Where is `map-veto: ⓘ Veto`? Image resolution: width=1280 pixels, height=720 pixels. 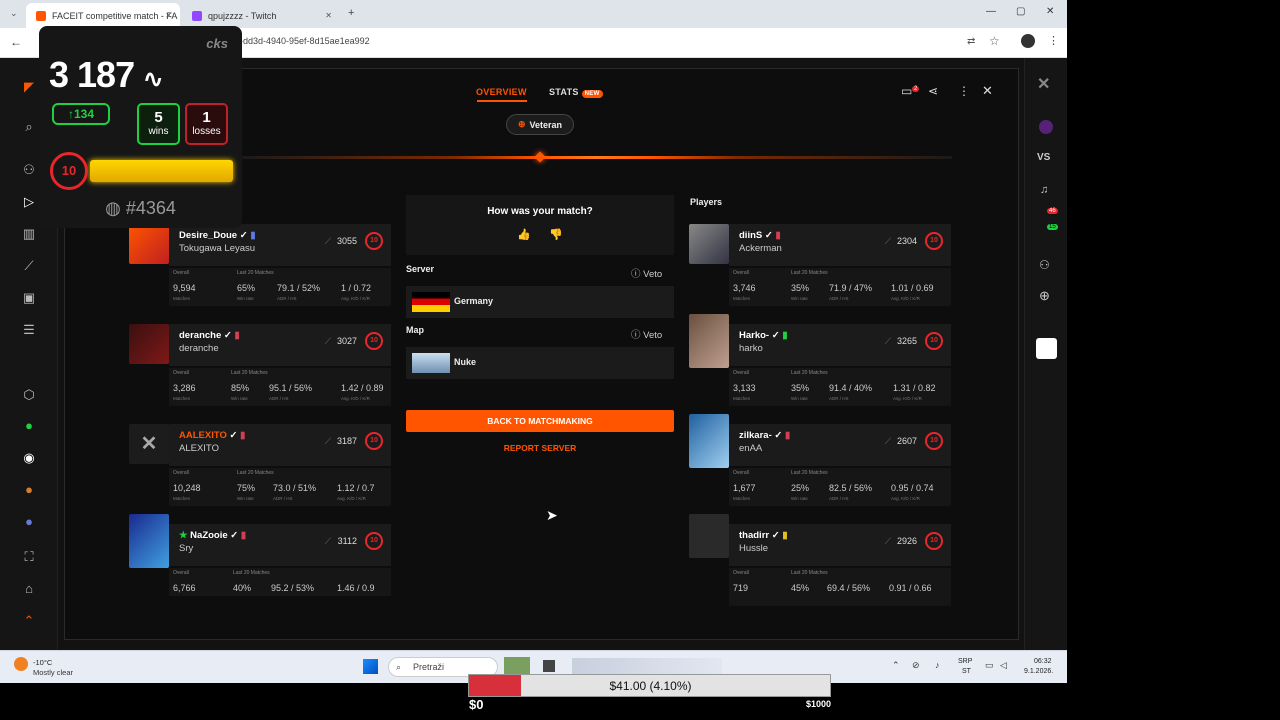 map-veto: ⓘ Veto is located at coordinates (646, 334).